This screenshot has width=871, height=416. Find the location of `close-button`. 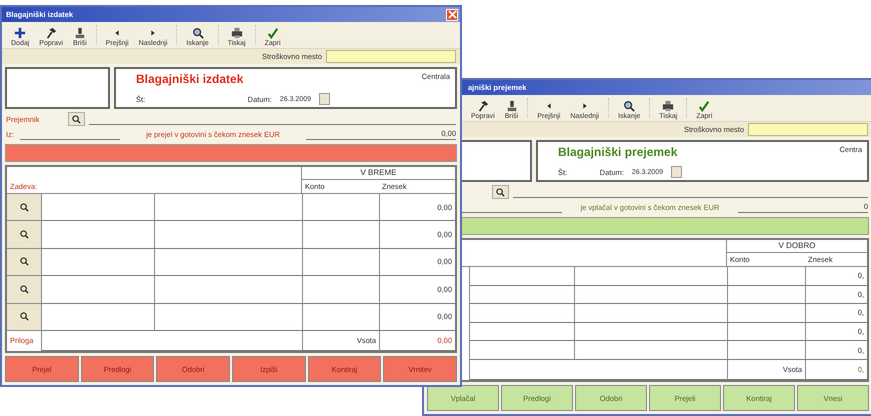

close-button is located at coordinates (452, 14).